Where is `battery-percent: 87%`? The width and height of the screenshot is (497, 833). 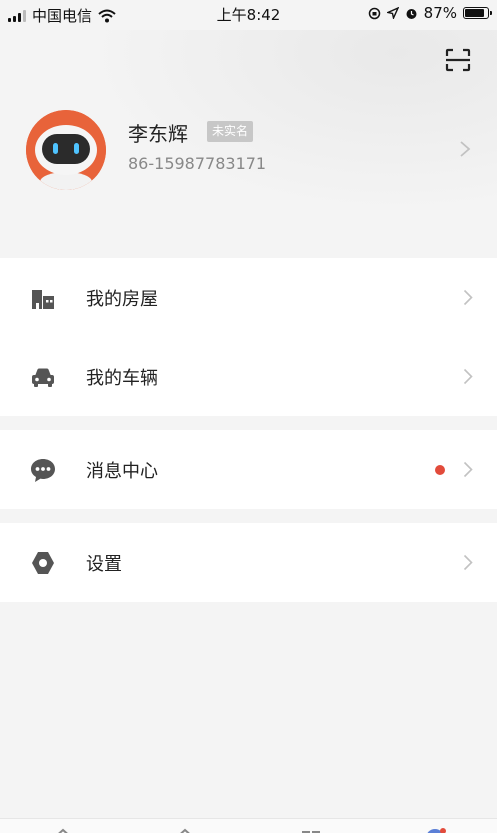
battery-percent: 87% is located at coordinates (440, 13).